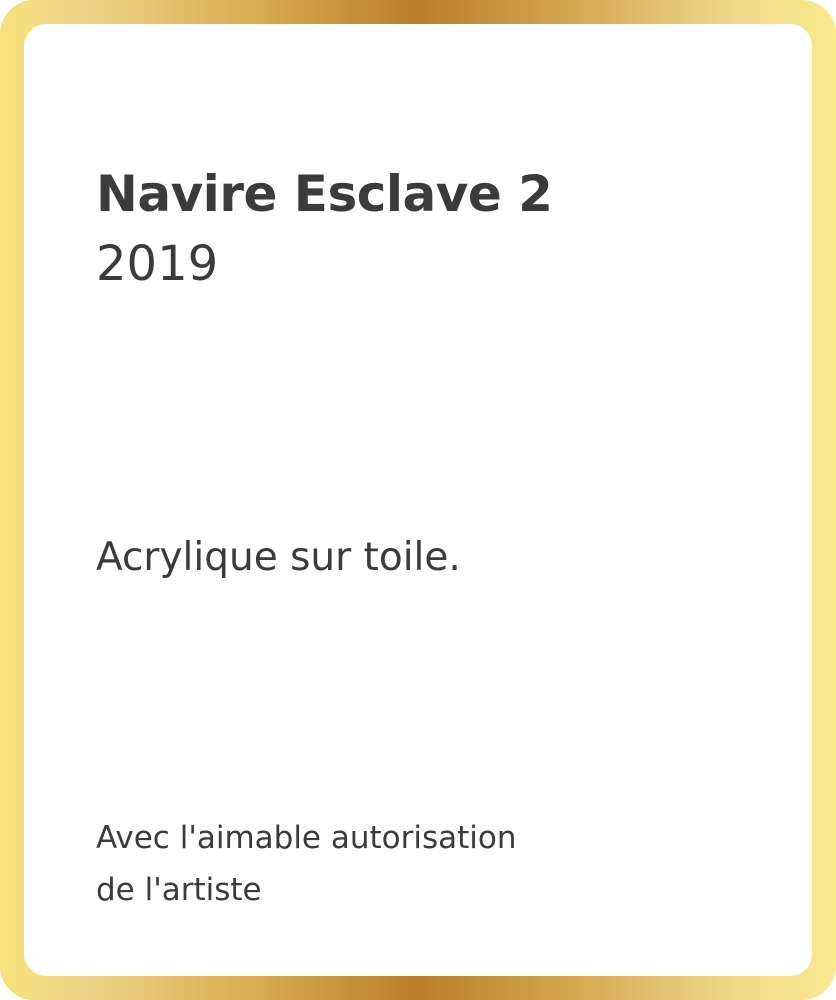 The width and height of the screenshot is (836, 1000). What do you see at coordinates (306, 838) in the screenshot?
I see `credit-line-1: Avec l'aimable autorisation` at bounding box center [306, 838].